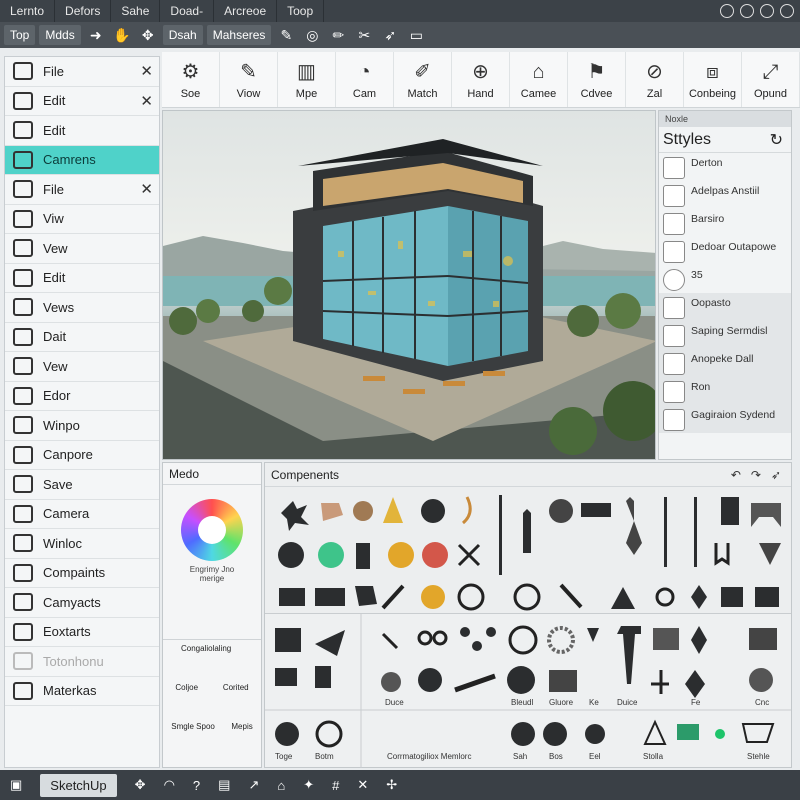 The image size is (800, 800). What do you see at coordinates (224, 785) in the screenshot?
I see `layers-icon: ▤` at bounding box center [224, 785].